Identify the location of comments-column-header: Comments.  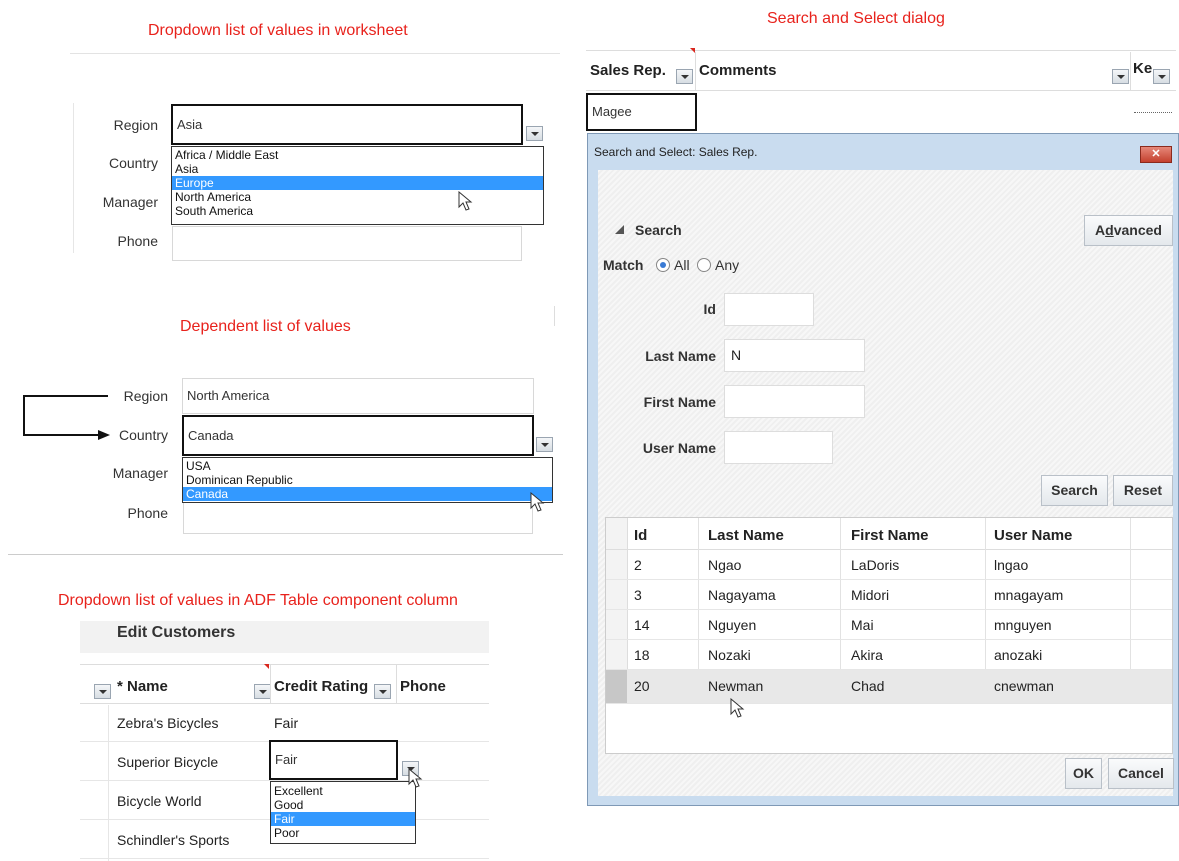
(738, 70).